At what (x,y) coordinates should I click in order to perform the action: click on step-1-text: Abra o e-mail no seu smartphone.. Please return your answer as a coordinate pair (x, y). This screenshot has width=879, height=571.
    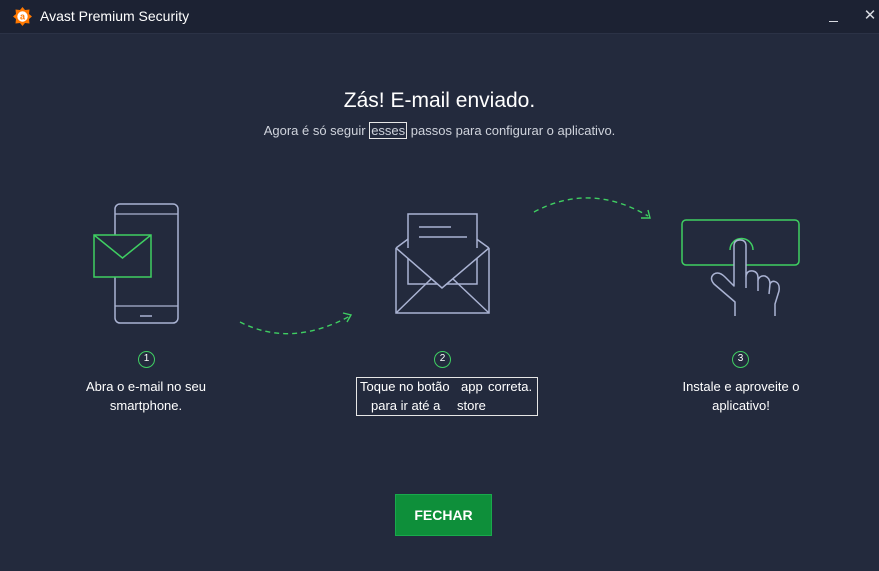
    Looking at the image, I should click on (146, 396).